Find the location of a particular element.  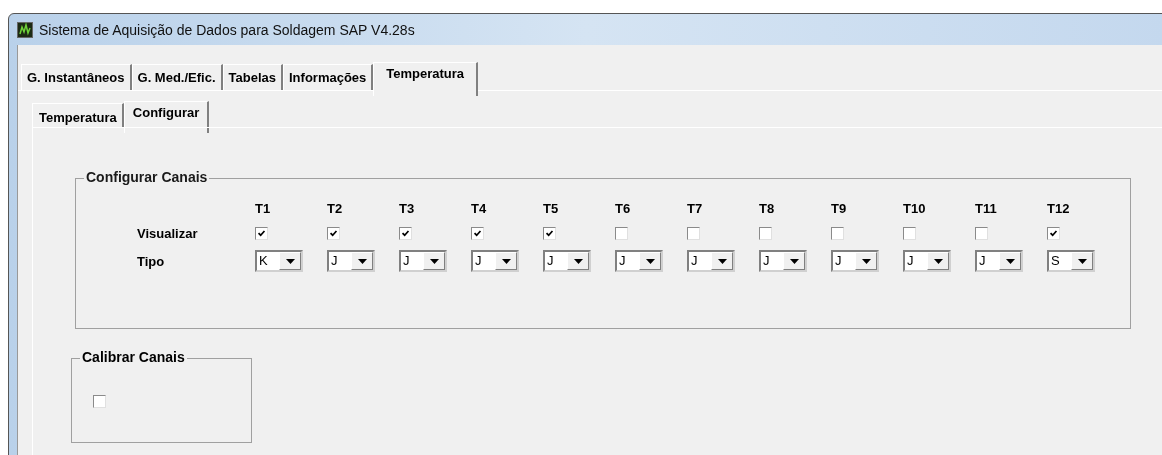

column-header: T10 is located at coordinates (915, 209).